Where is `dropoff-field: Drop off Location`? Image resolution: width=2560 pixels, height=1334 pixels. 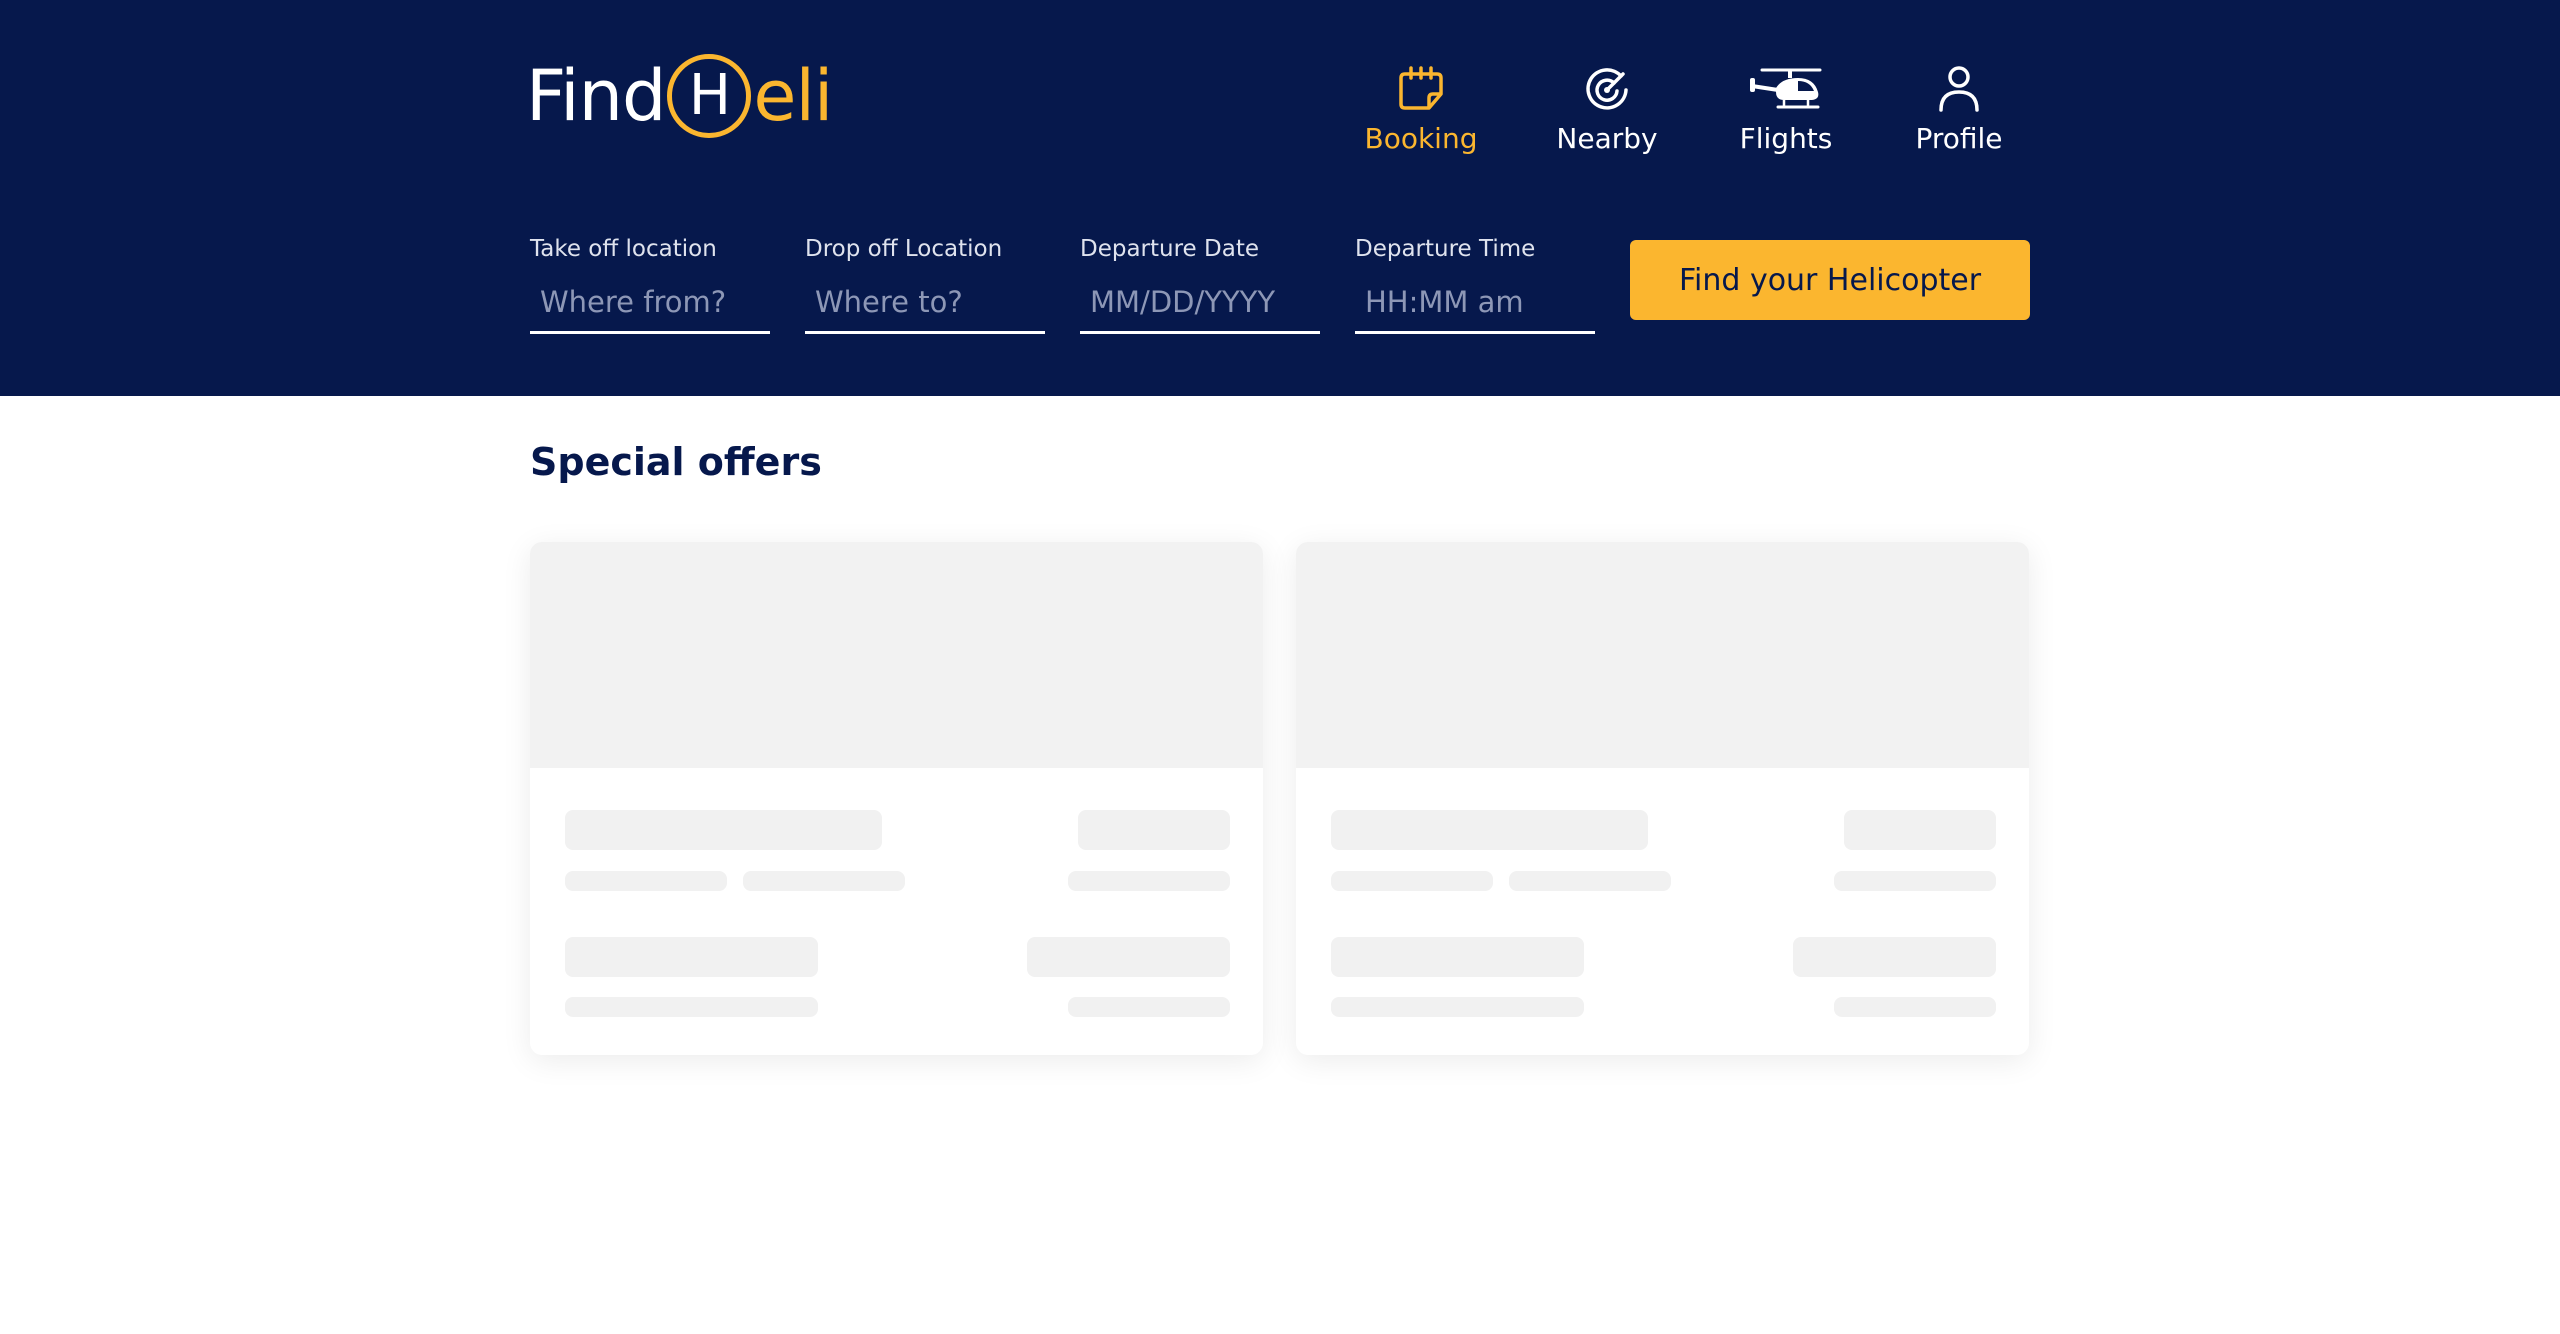
dropoff-field: Drop off Location is located at coordinates (925, 291).